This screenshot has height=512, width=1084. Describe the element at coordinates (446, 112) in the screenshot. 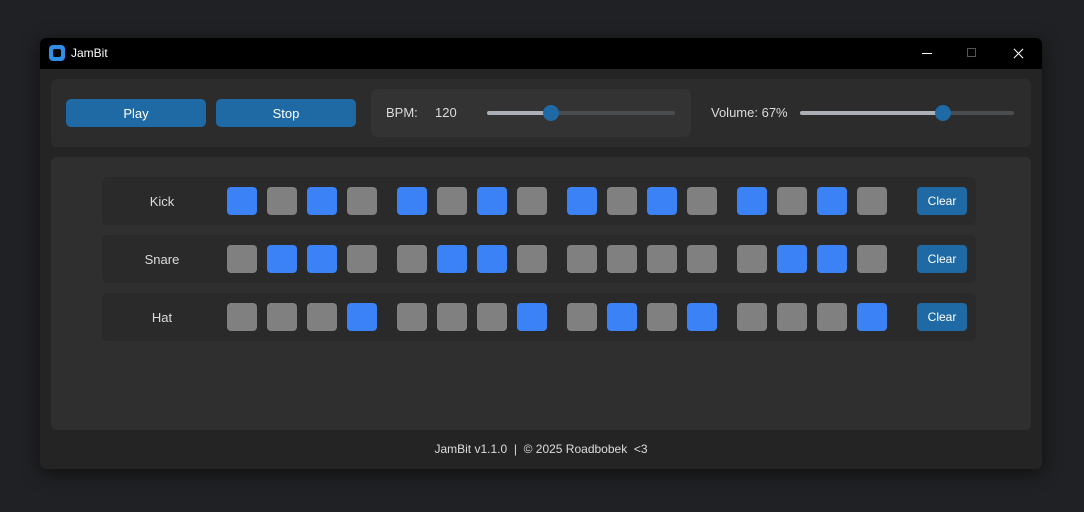

I see `bpm-value: 120` at that location.